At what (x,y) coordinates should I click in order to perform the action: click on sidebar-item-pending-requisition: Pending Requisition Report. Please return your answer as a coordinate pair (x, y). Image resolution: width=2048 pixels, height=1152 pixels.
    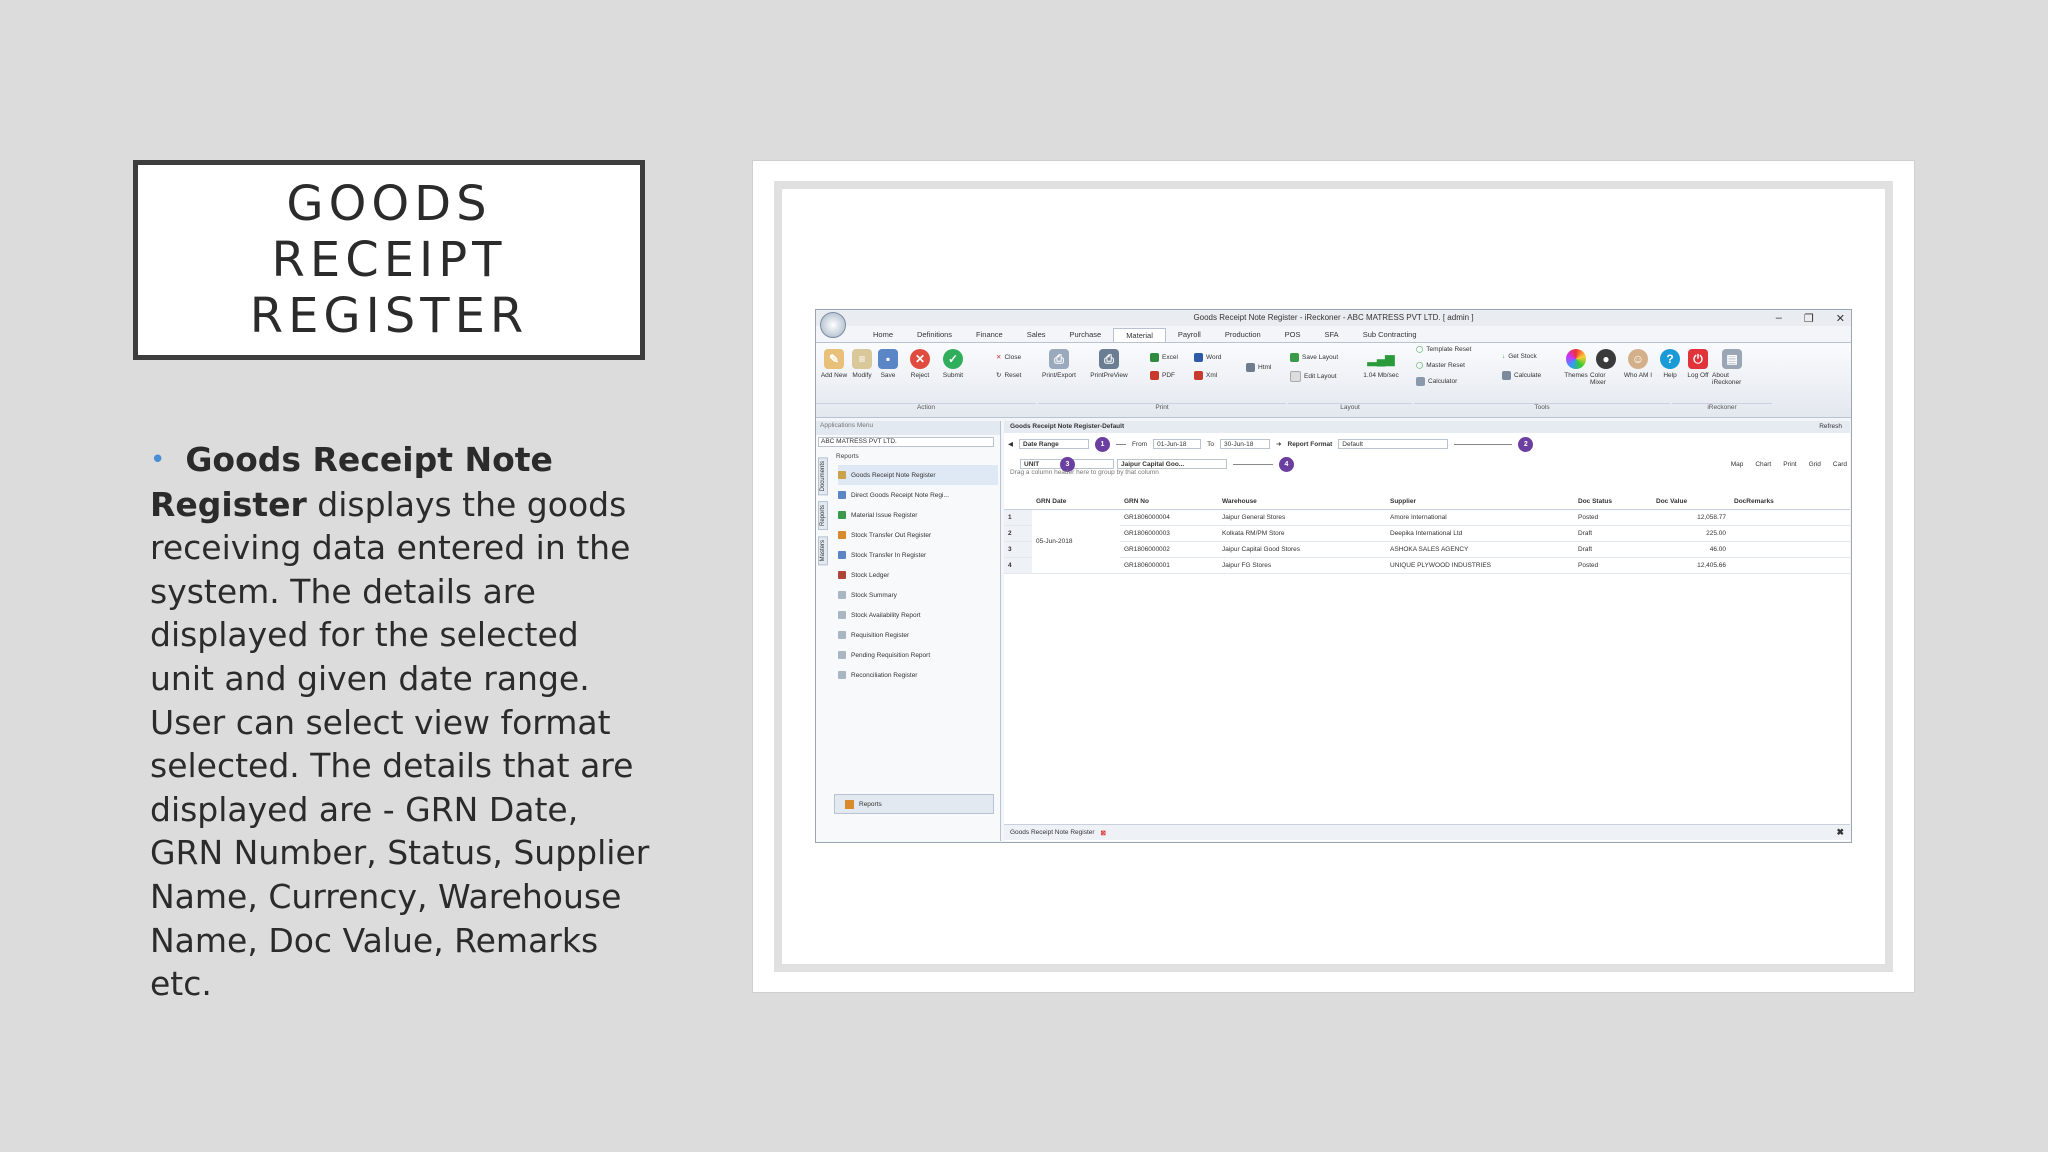
    Looking at the image, I should click on (918, 655).